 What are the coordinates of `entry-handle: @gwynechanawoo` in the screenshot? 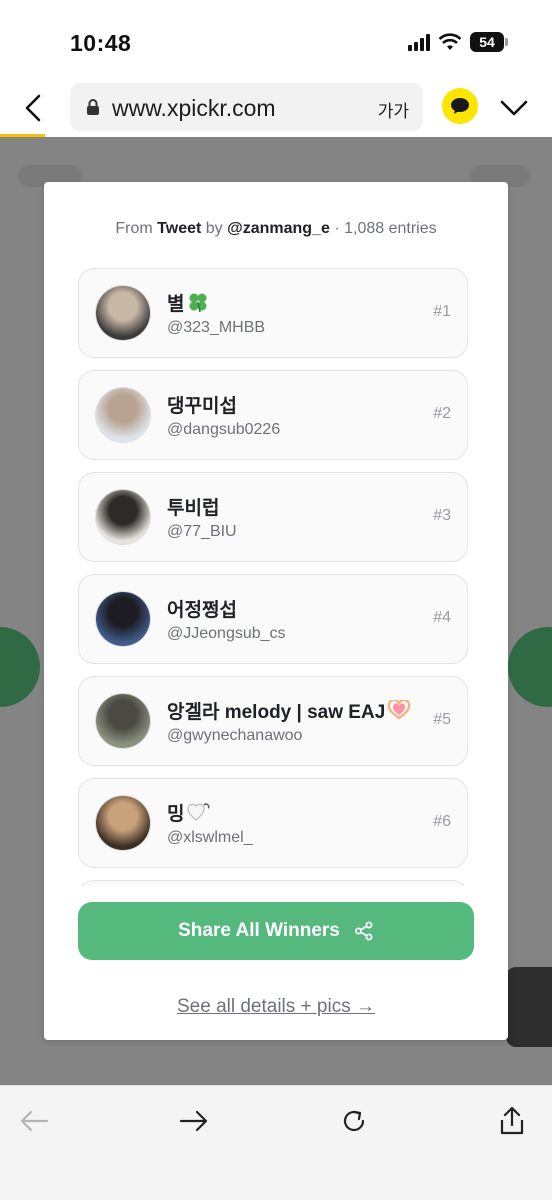 It's located at (235, 735).